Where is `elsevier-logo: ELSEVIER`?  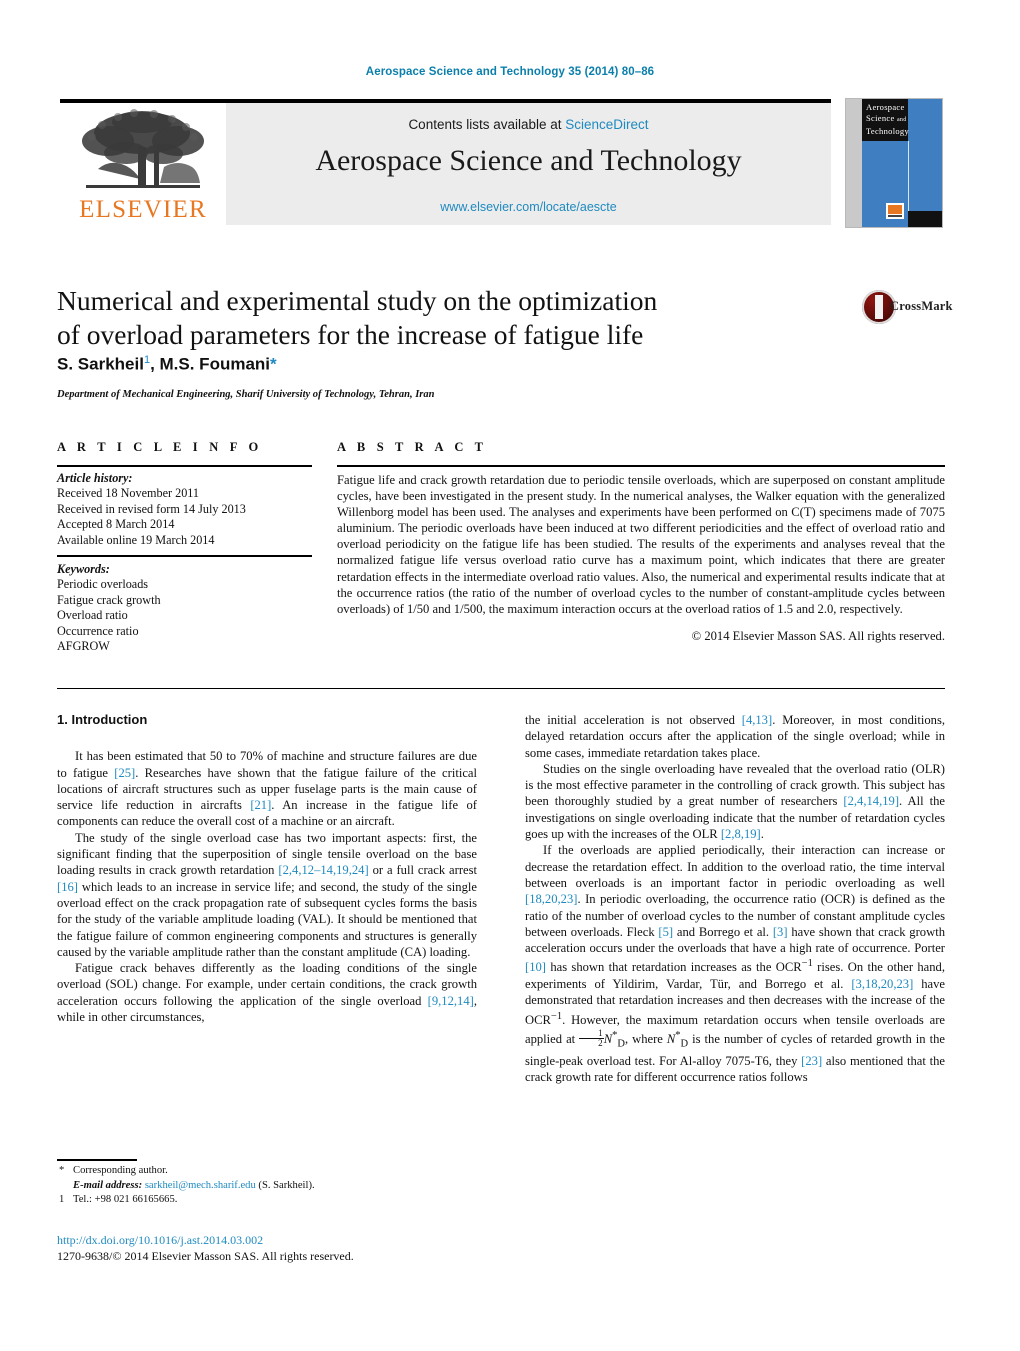
elsevier-logo: ELSEVIER is located at coordinates (143, 164).